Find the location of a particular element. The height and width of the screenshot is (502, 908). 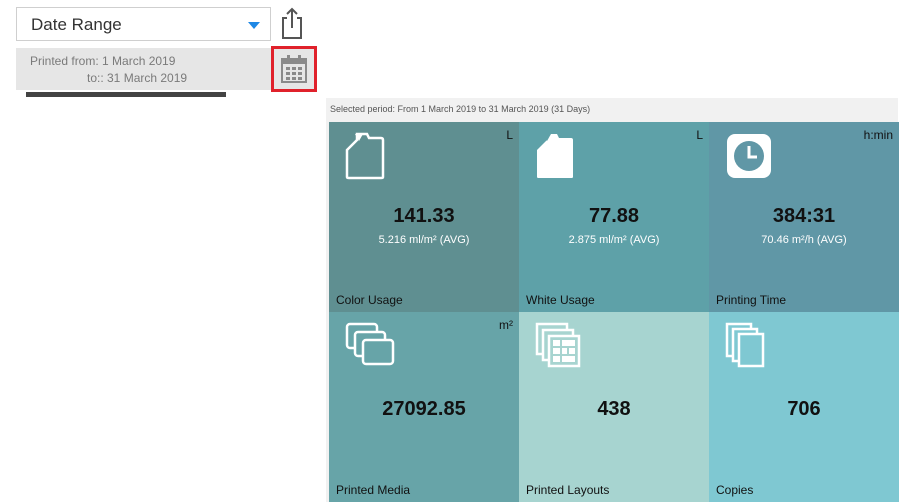

tile-copies: 706 Copies is located at coordinates (804, 407).